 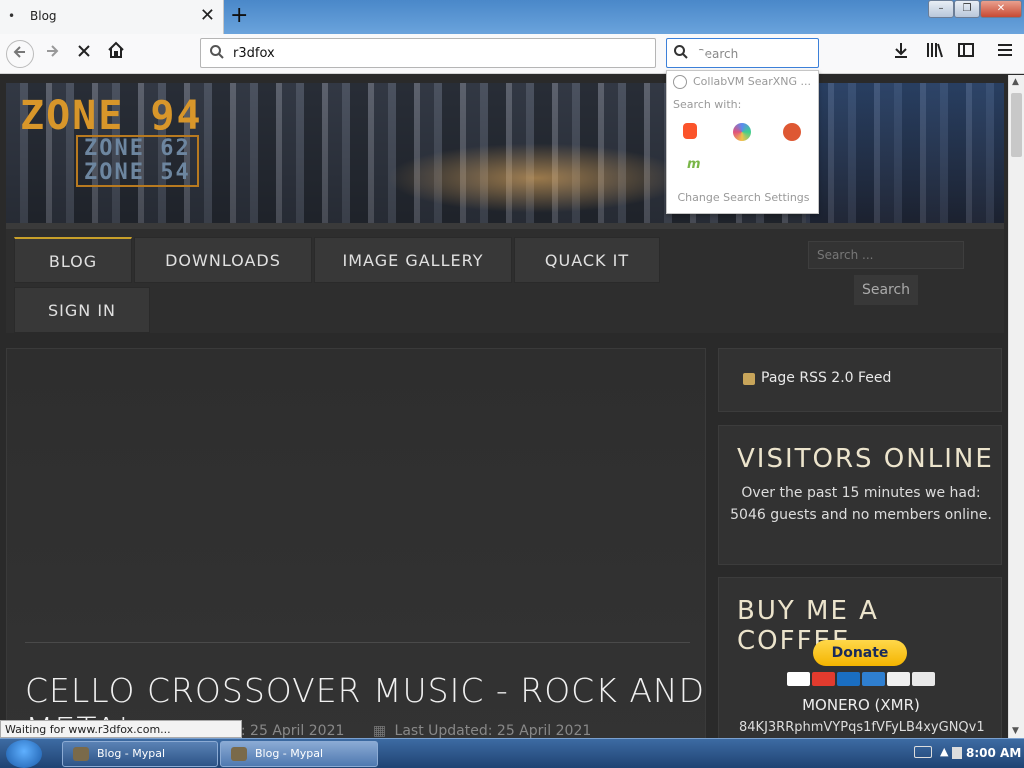 I want to click on banner-sky-overlay, so click(x=905, y=153).